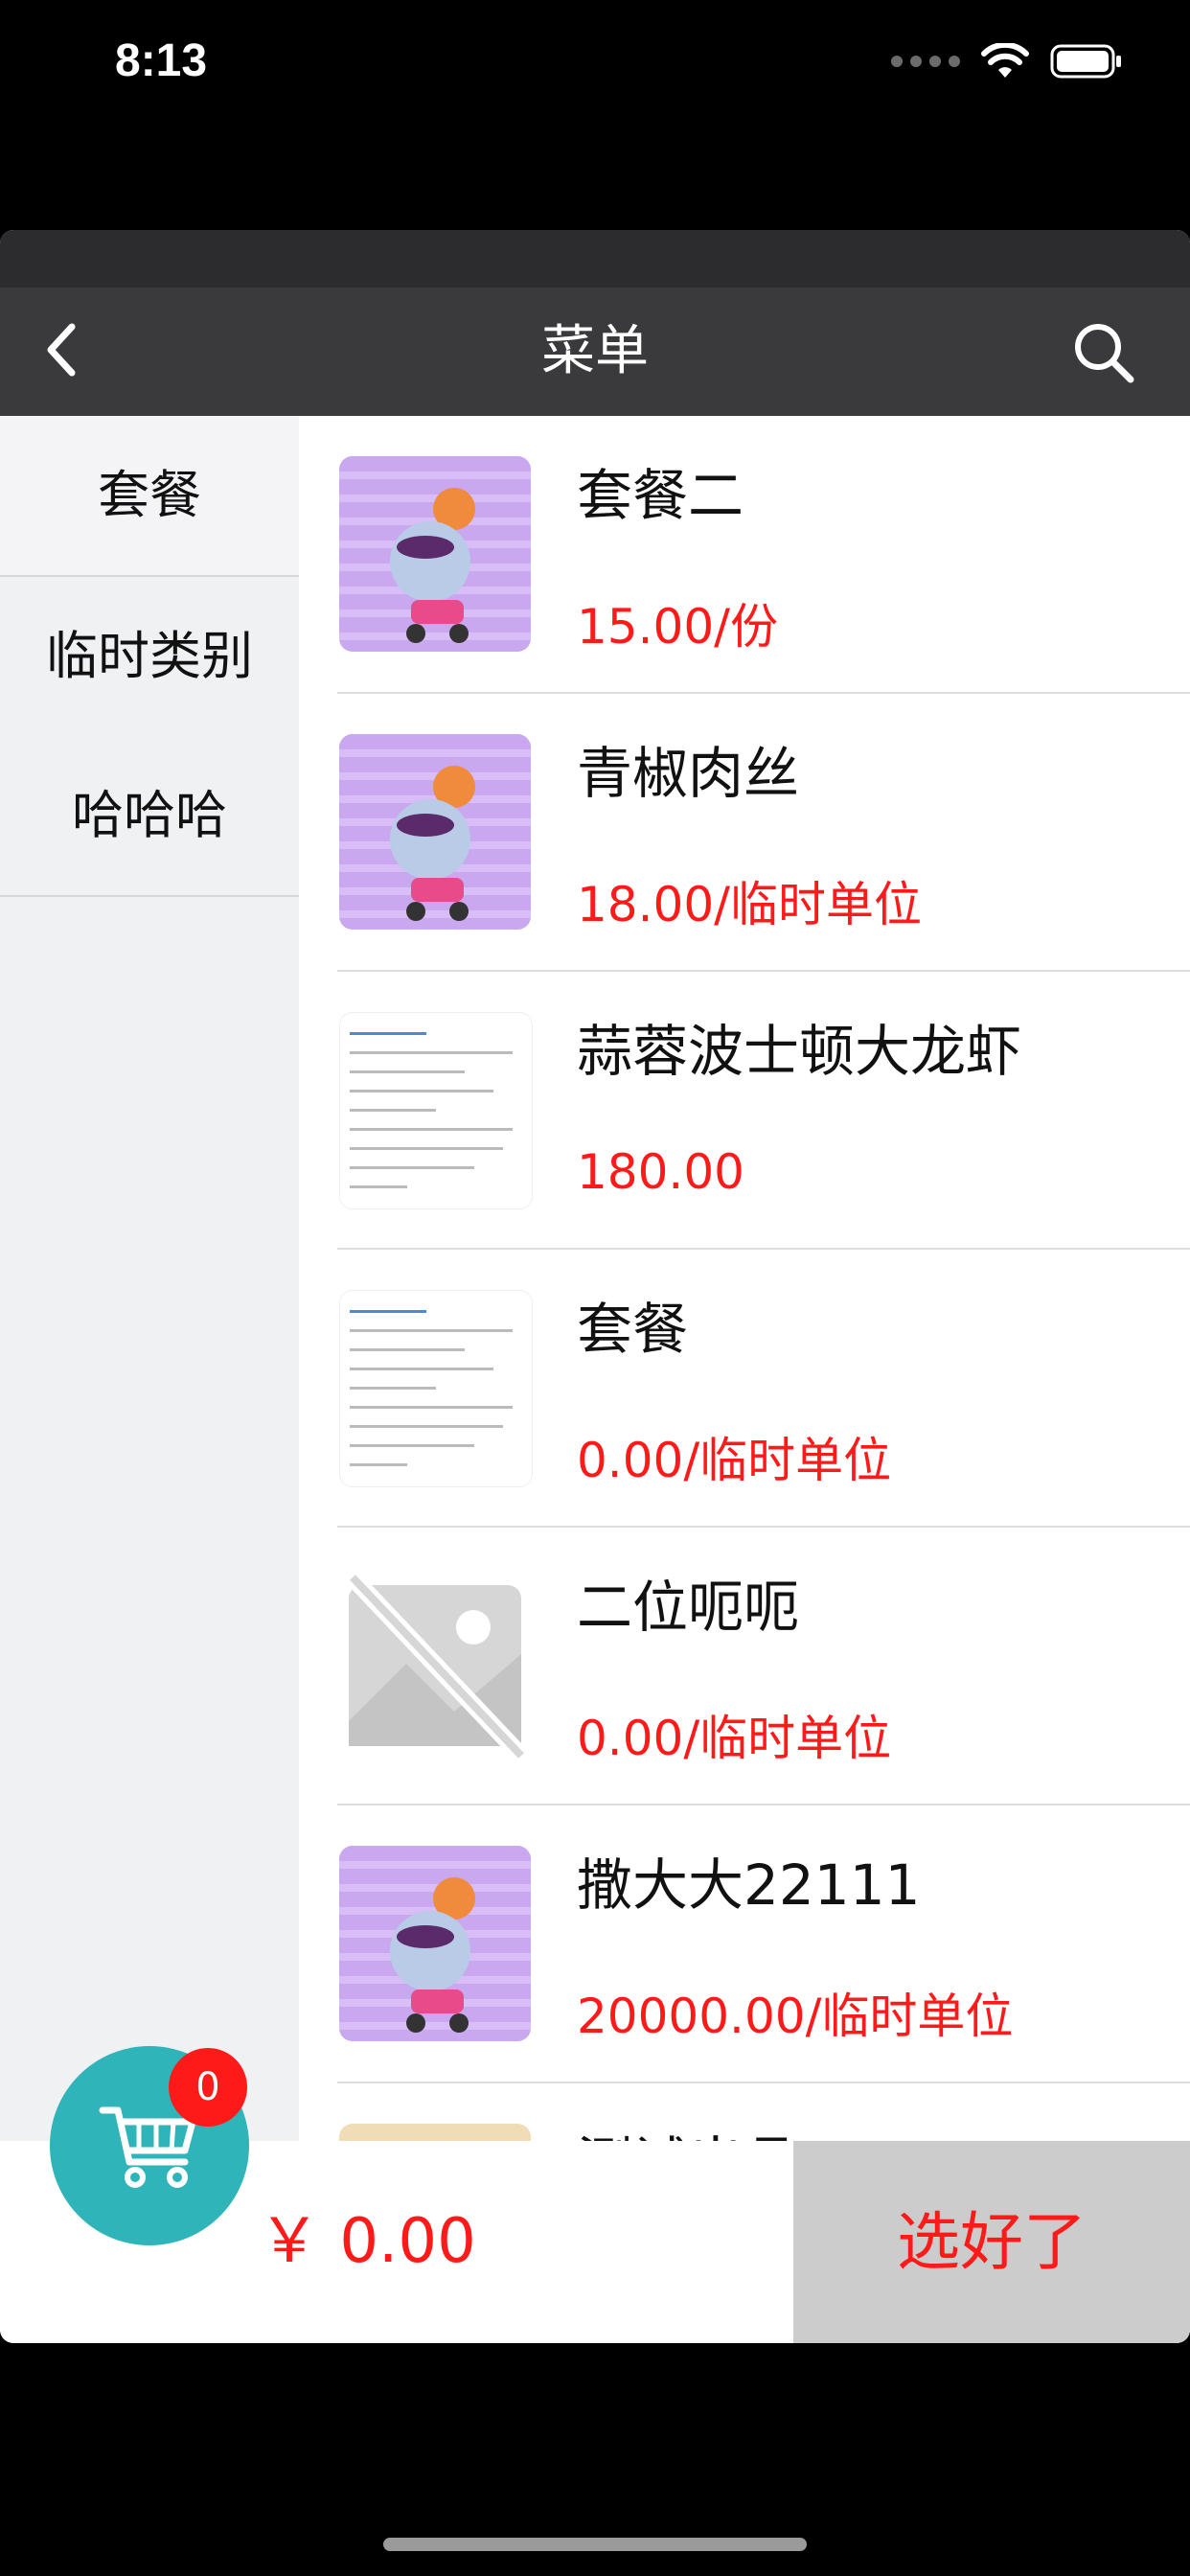  I want to click on status-icons, so click(1007, 61).